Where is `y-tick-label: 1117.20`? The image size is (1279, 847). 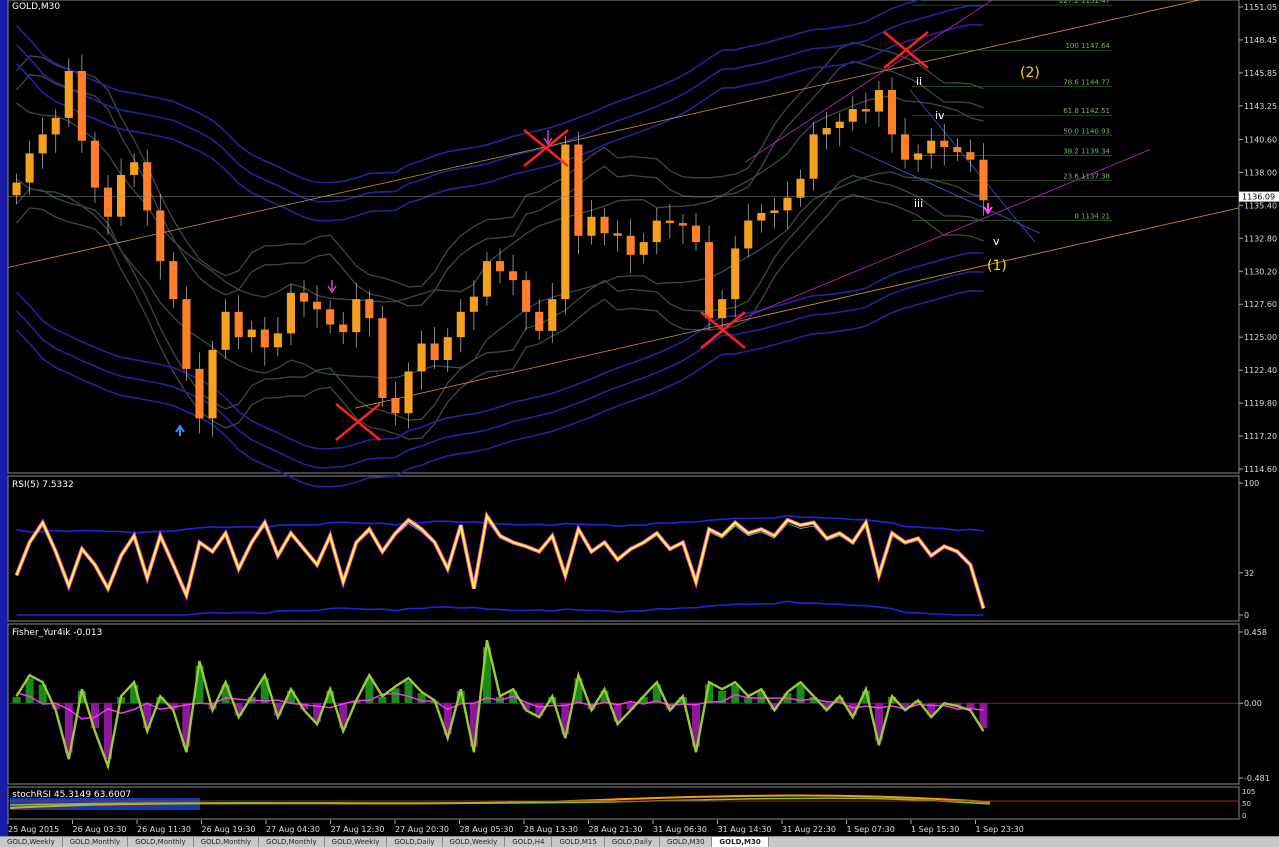 y-tick-label: 1117.20 is located at coordinates (1260, 436).